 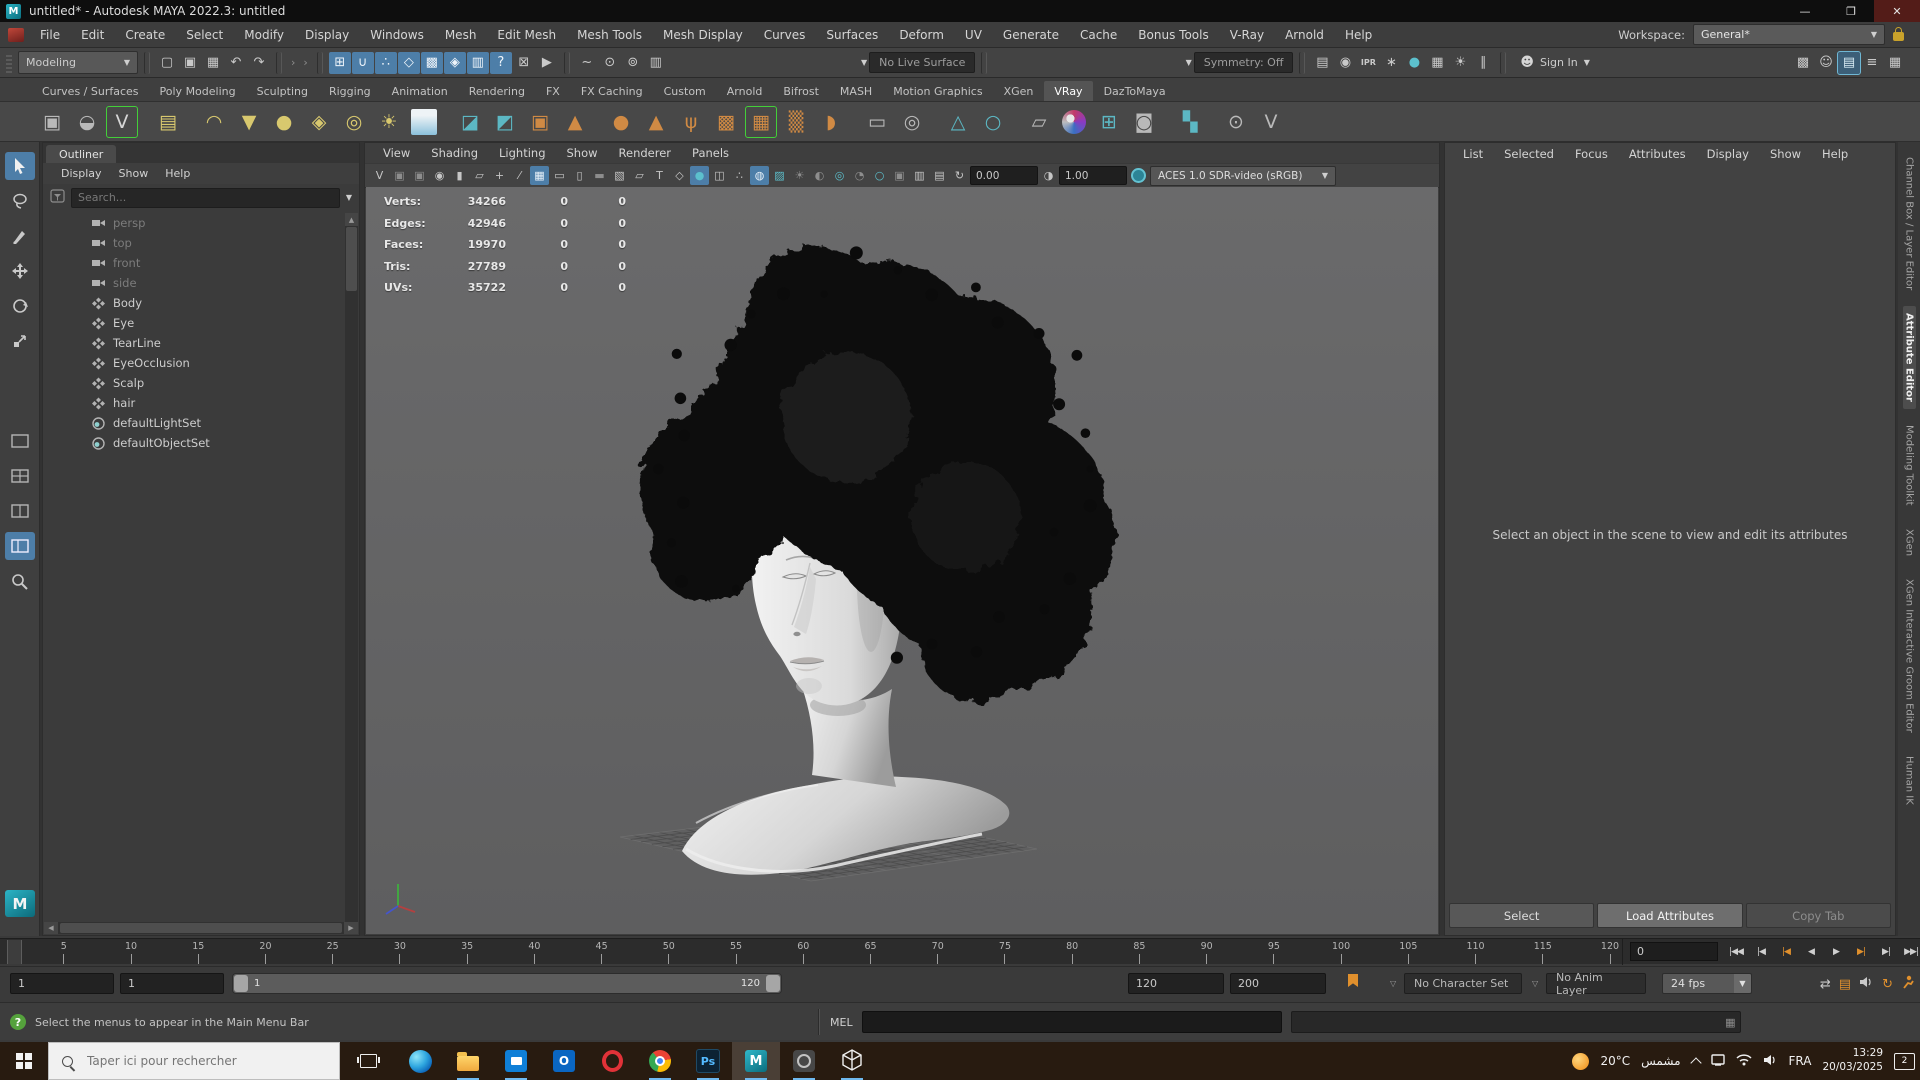 I want to click on outliner-vertical-scrollbar: ▲, so click(x=351, y=567).